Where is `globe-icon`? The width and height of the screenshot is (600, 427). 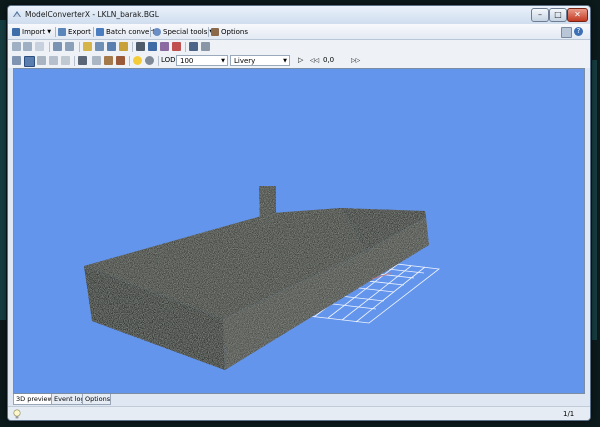 globe-icon is located at coordinates (149, 60).